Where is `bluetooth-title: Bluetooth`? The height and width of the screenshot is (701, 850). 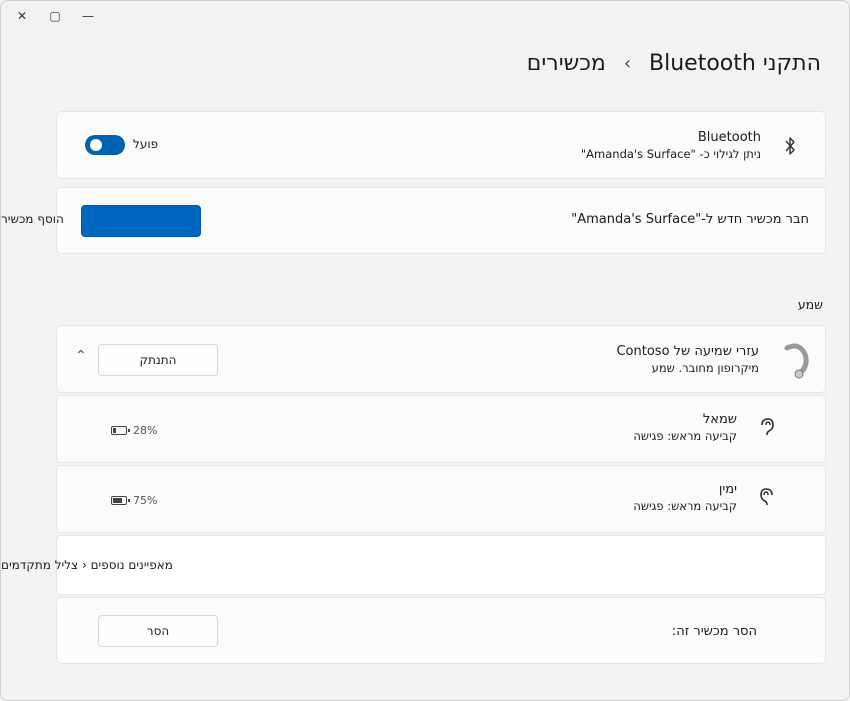 bluetooth-title: Bluetooth is located at coordinates (729, 137).